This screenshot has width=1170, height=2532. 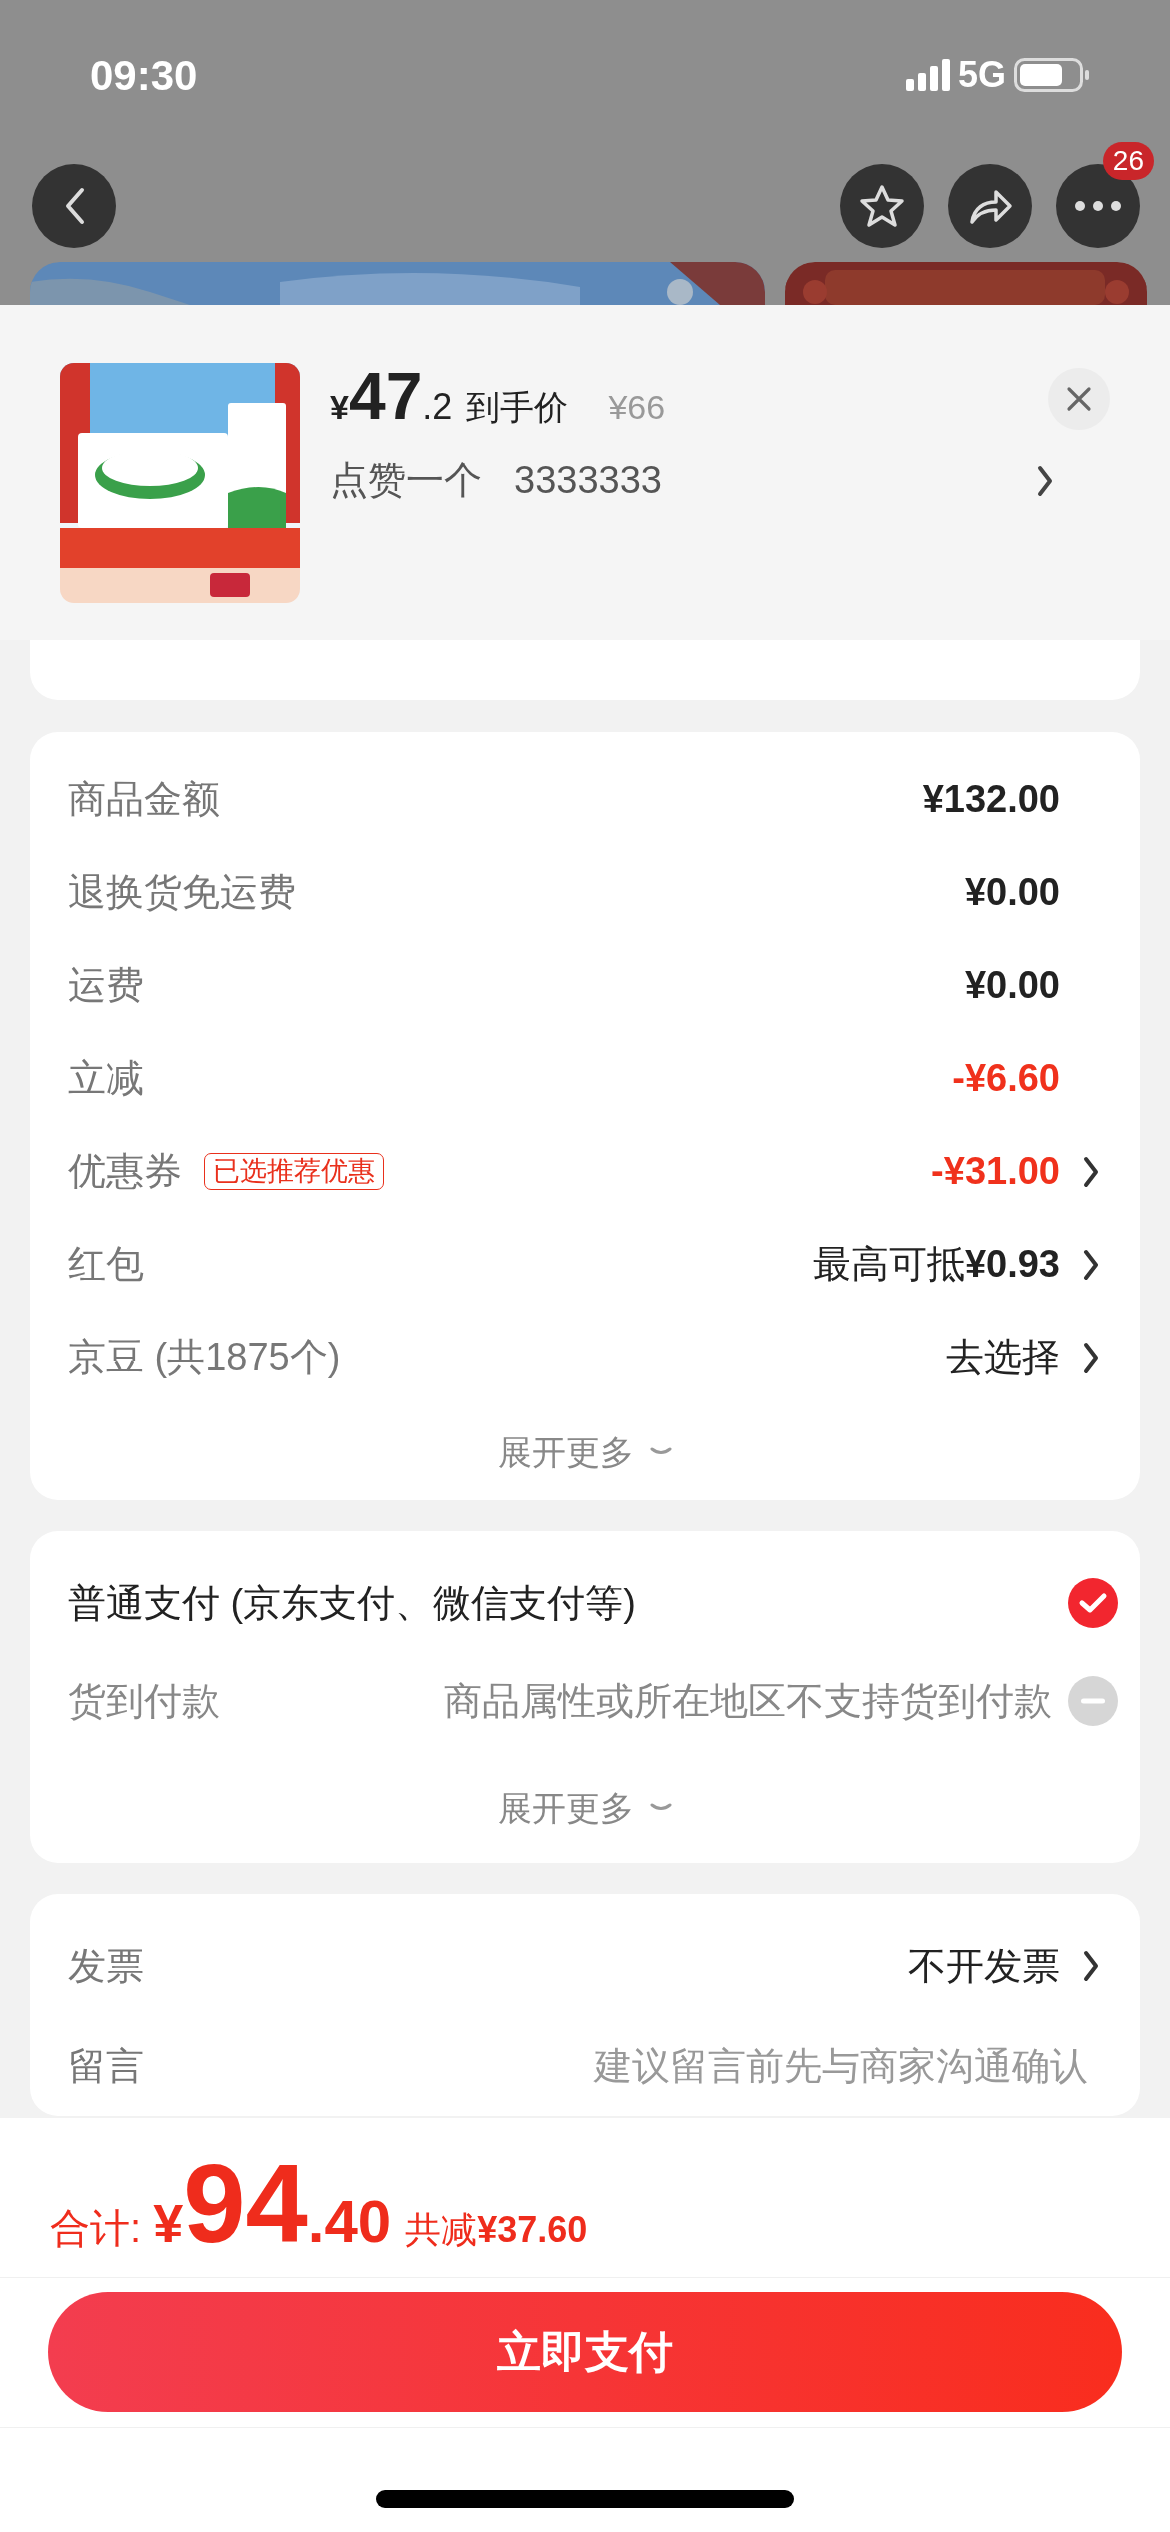 What do you see at coordinates (588, 480) in the screenshot?
I see `option-value: 3333333` at bounding box center [588, 480].